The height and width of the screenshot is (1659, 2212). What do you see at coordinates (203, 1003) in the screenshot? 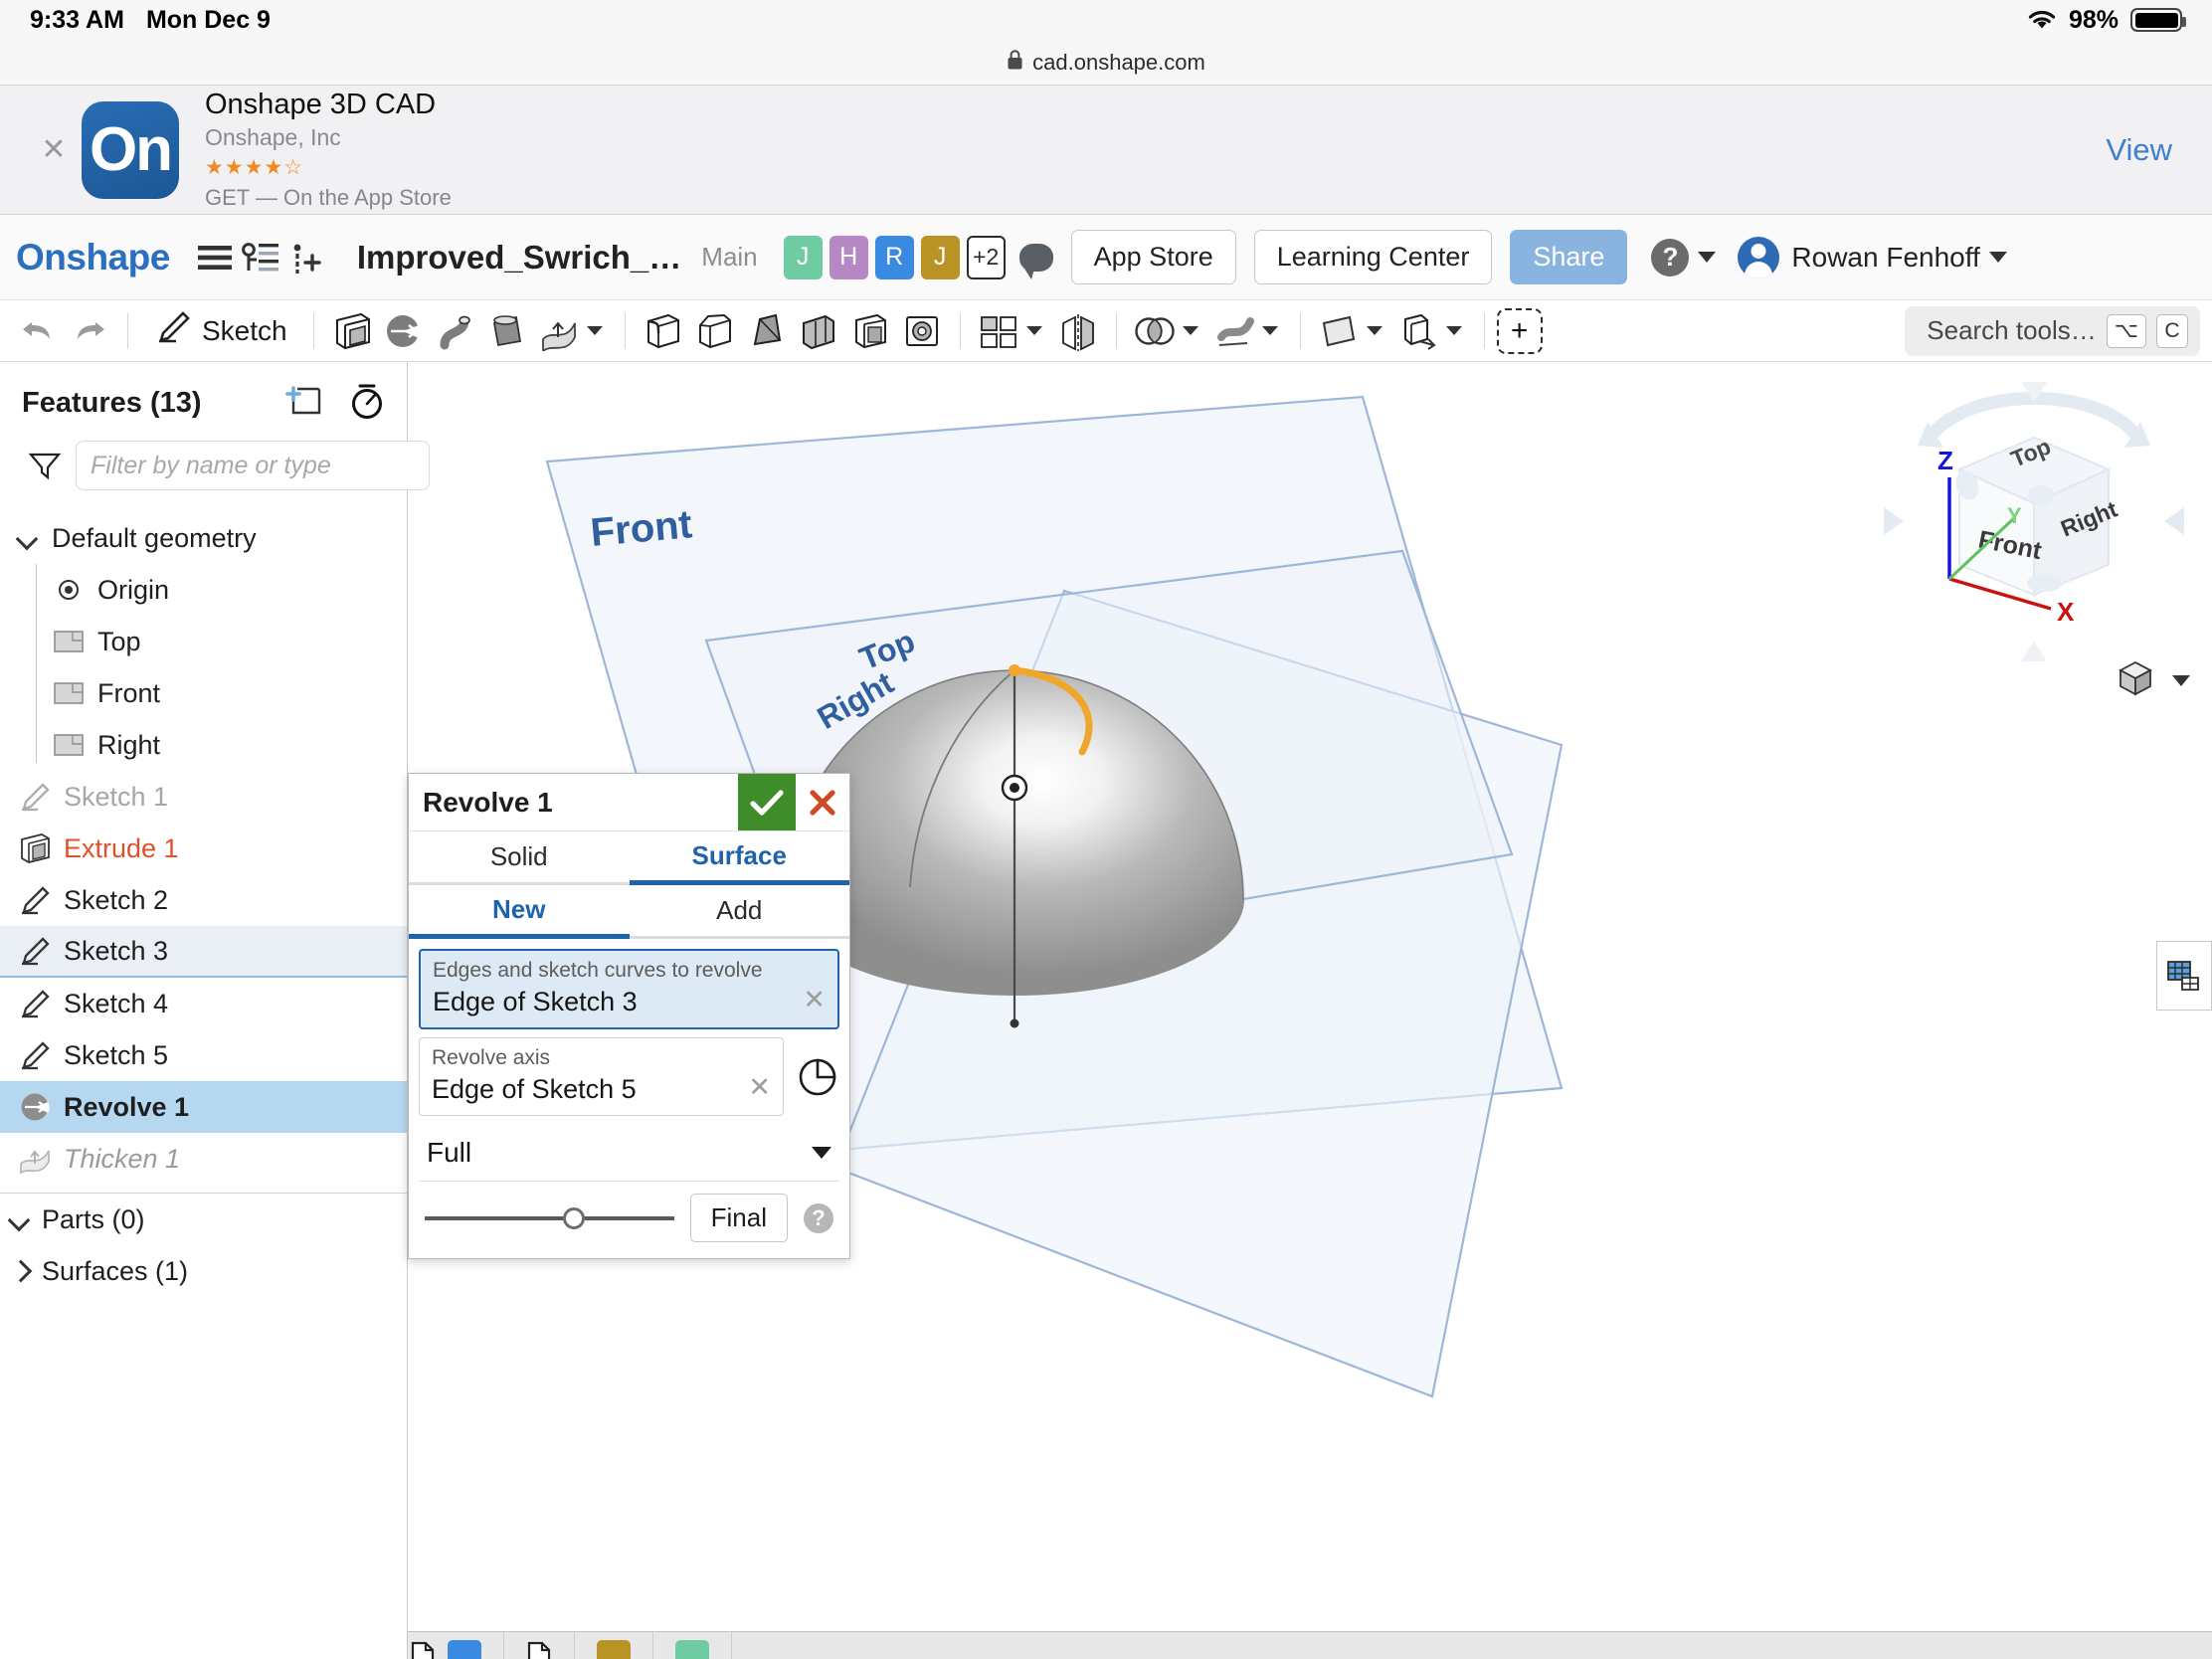
I see `tree-item-sketch-4: Sketch 4` at bounding box center [203, 1003].